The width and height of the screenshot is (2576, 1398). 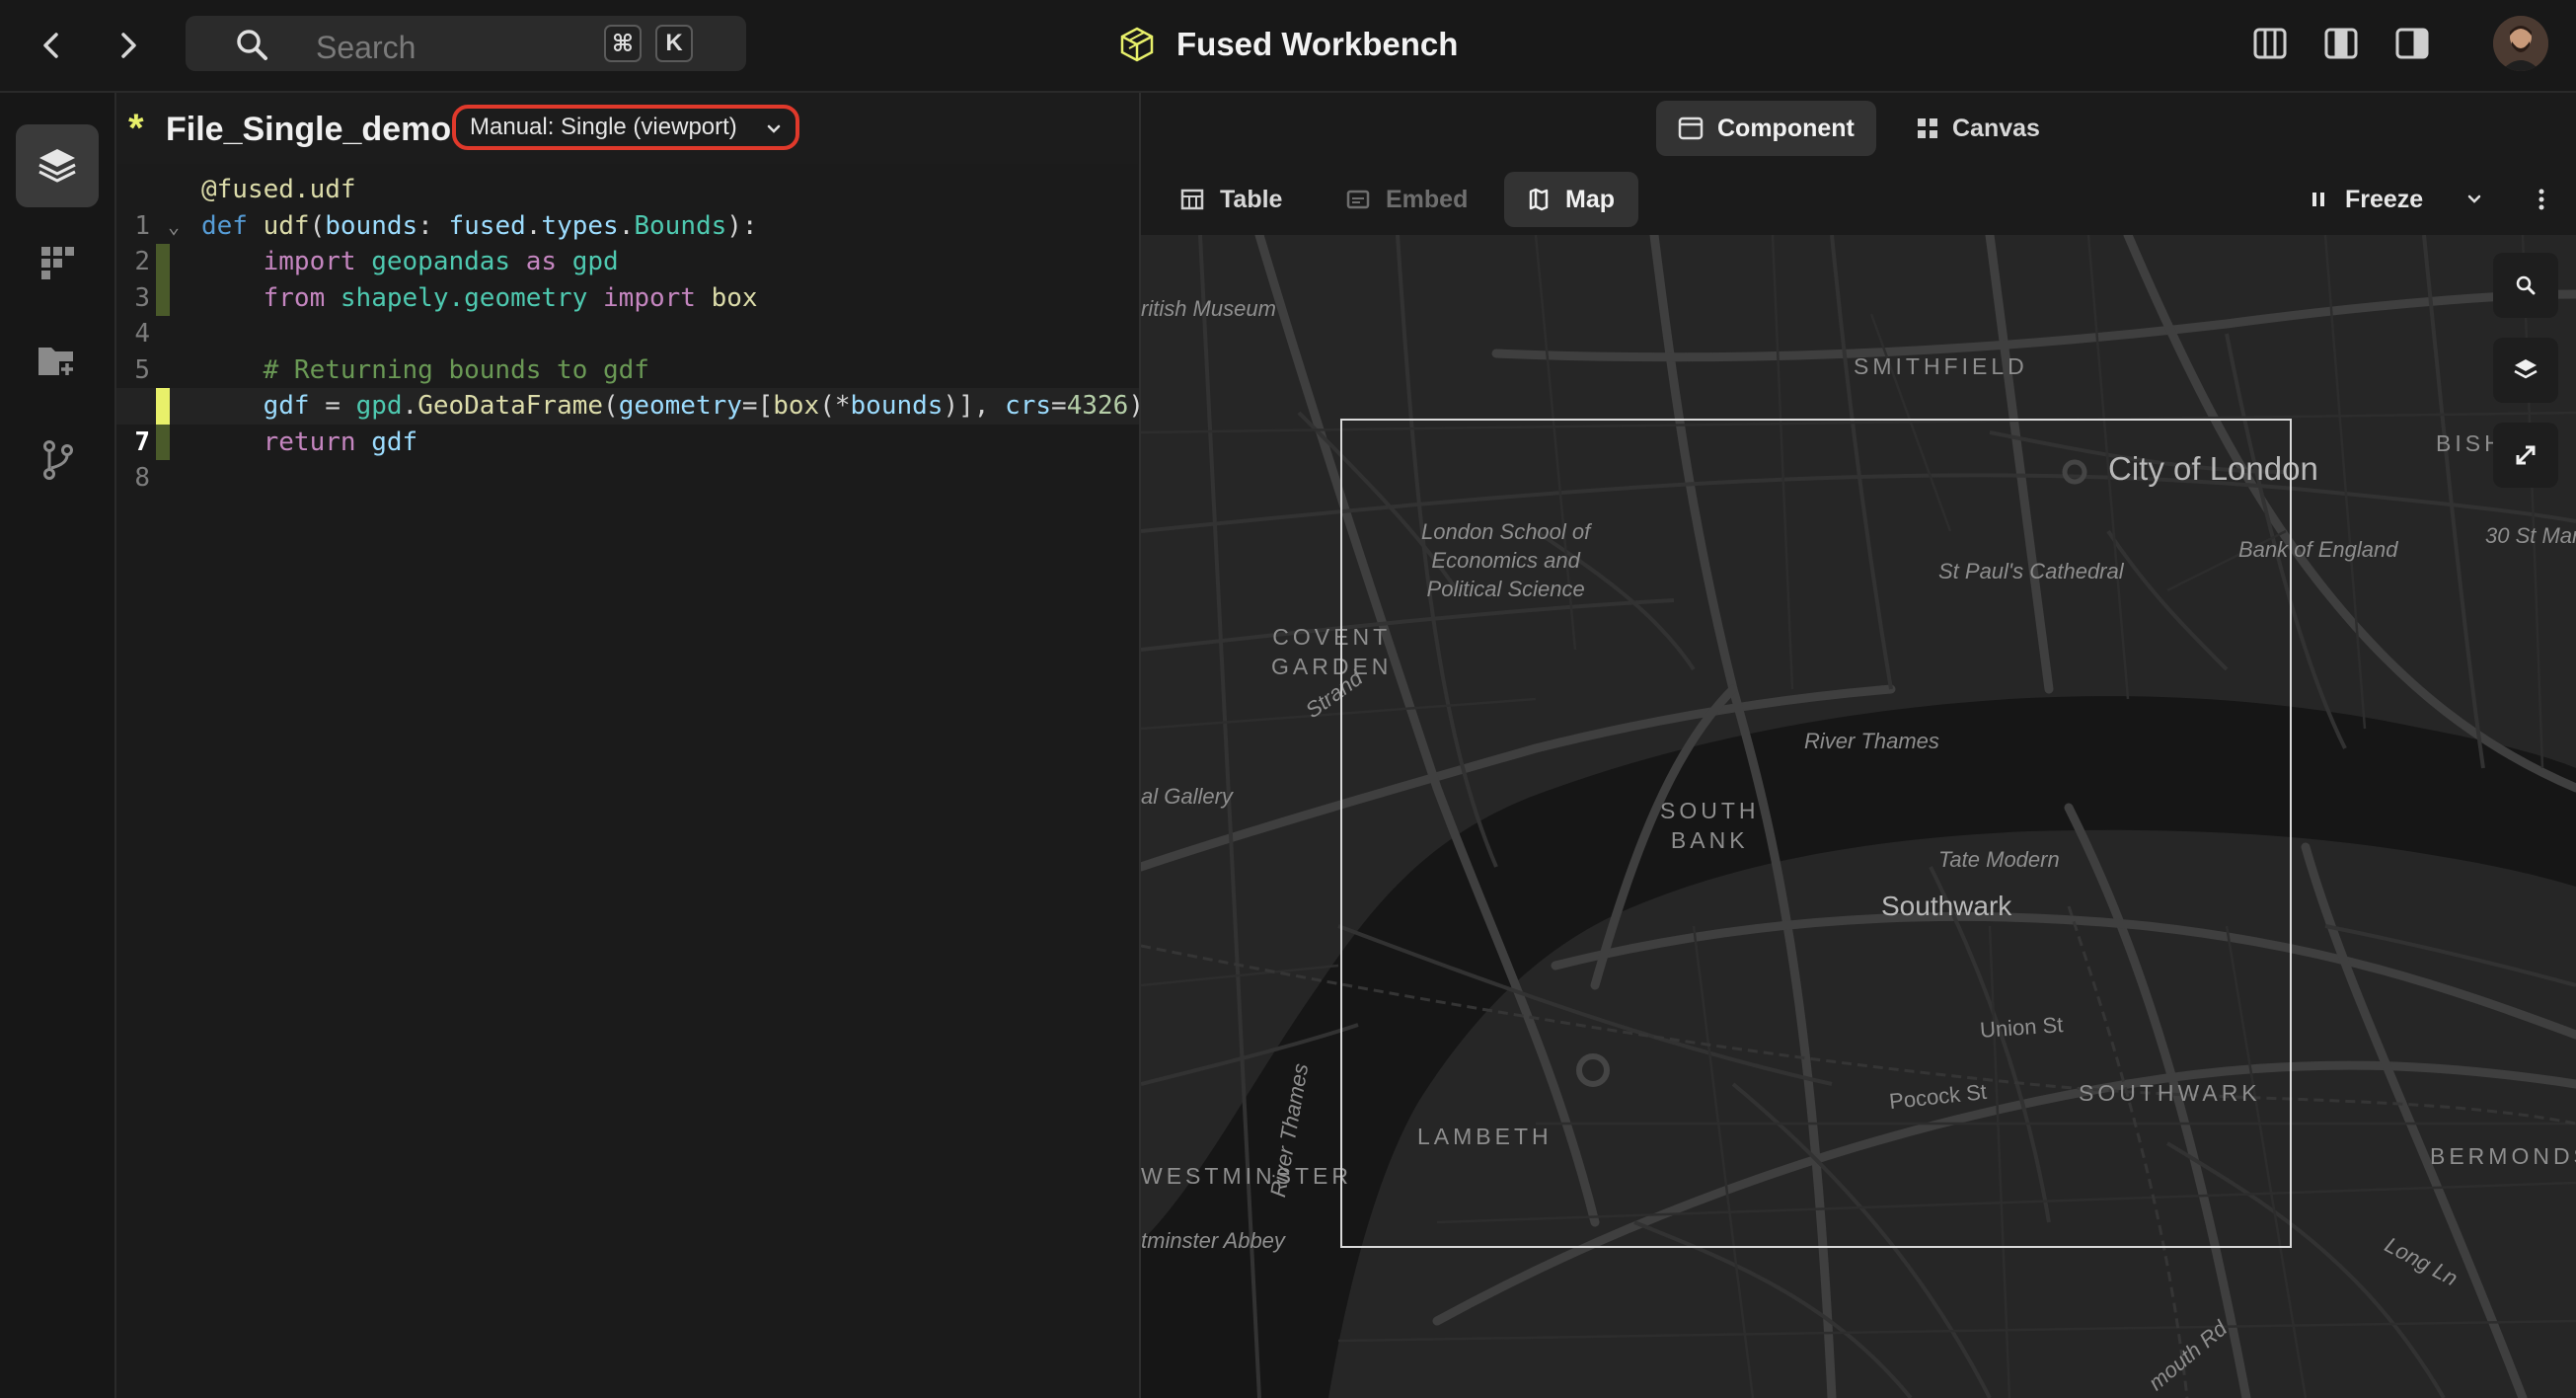 What do you see at coordinates (627, 314) in the screenshot?
I see `code-line-4: 4 from shapely.geometry import box` at bounding box center [627, 314].